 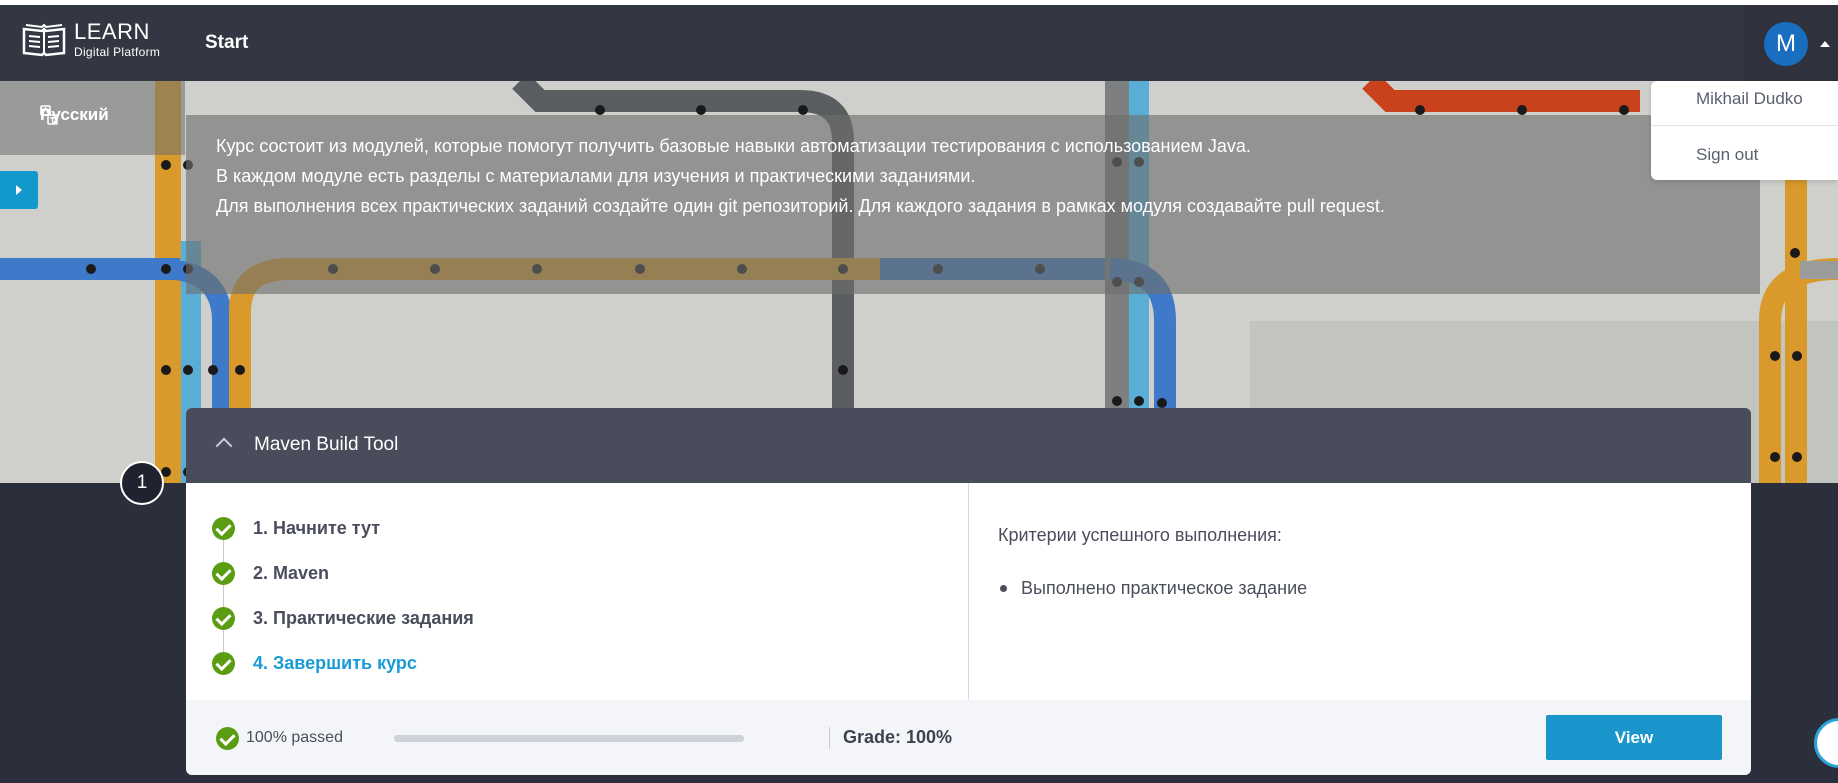 I want to click on logo-title: LEARN, so click(x=112, y=31).